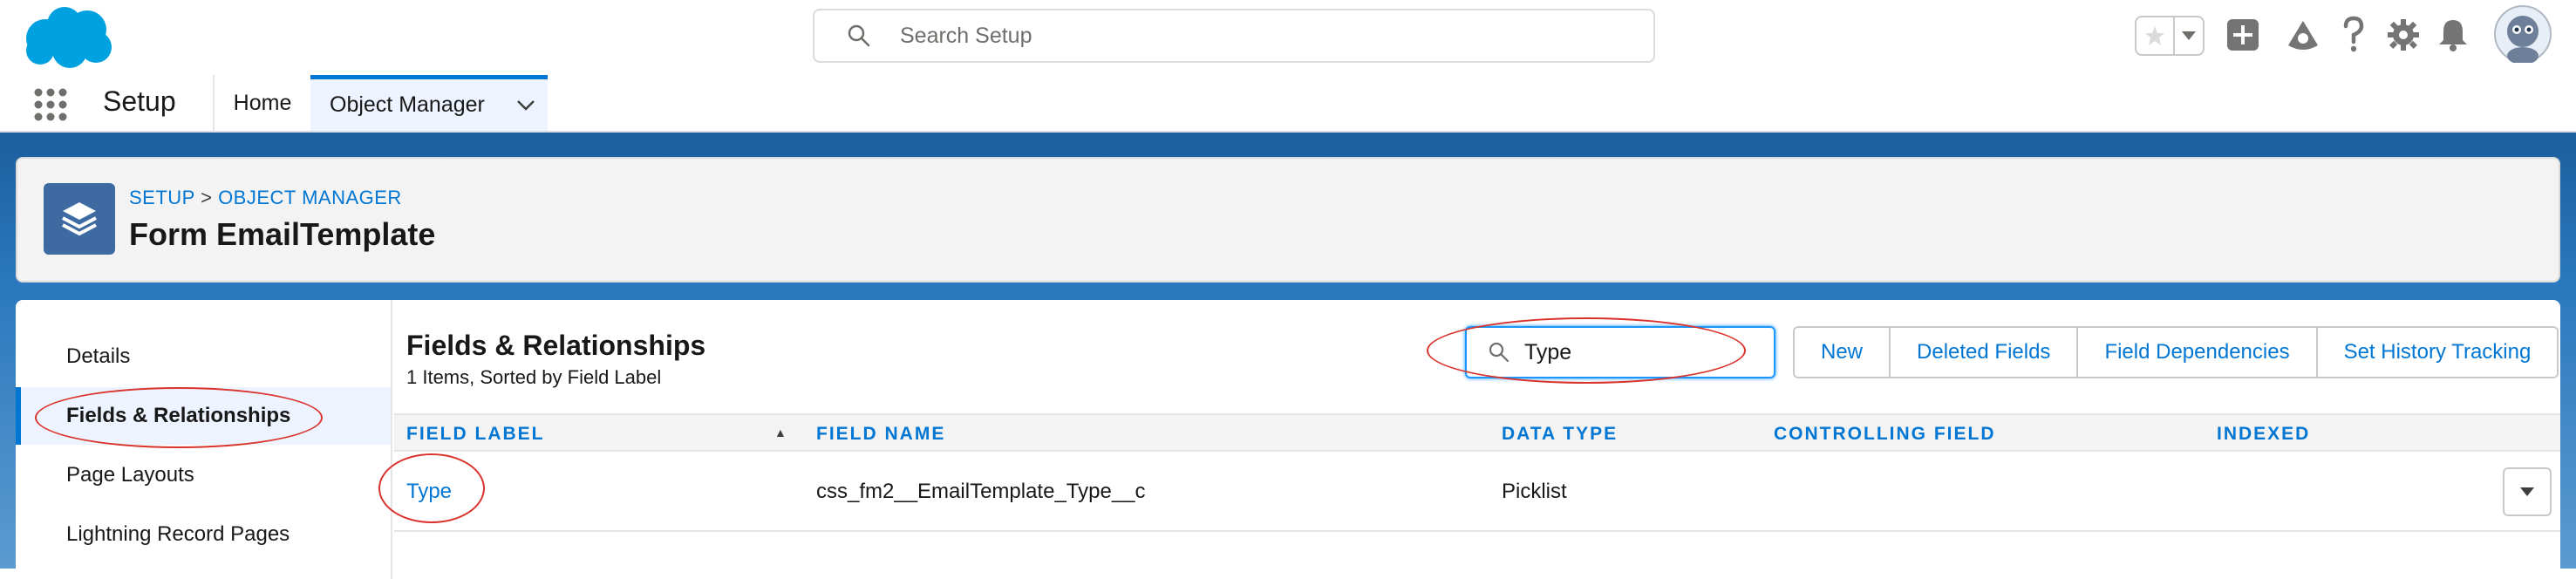 The width and height of the screenshot is (2576, 579). Describe the element at coordinates (1843, 352) in the screenshot. I see `new-field-button: New` at that location.